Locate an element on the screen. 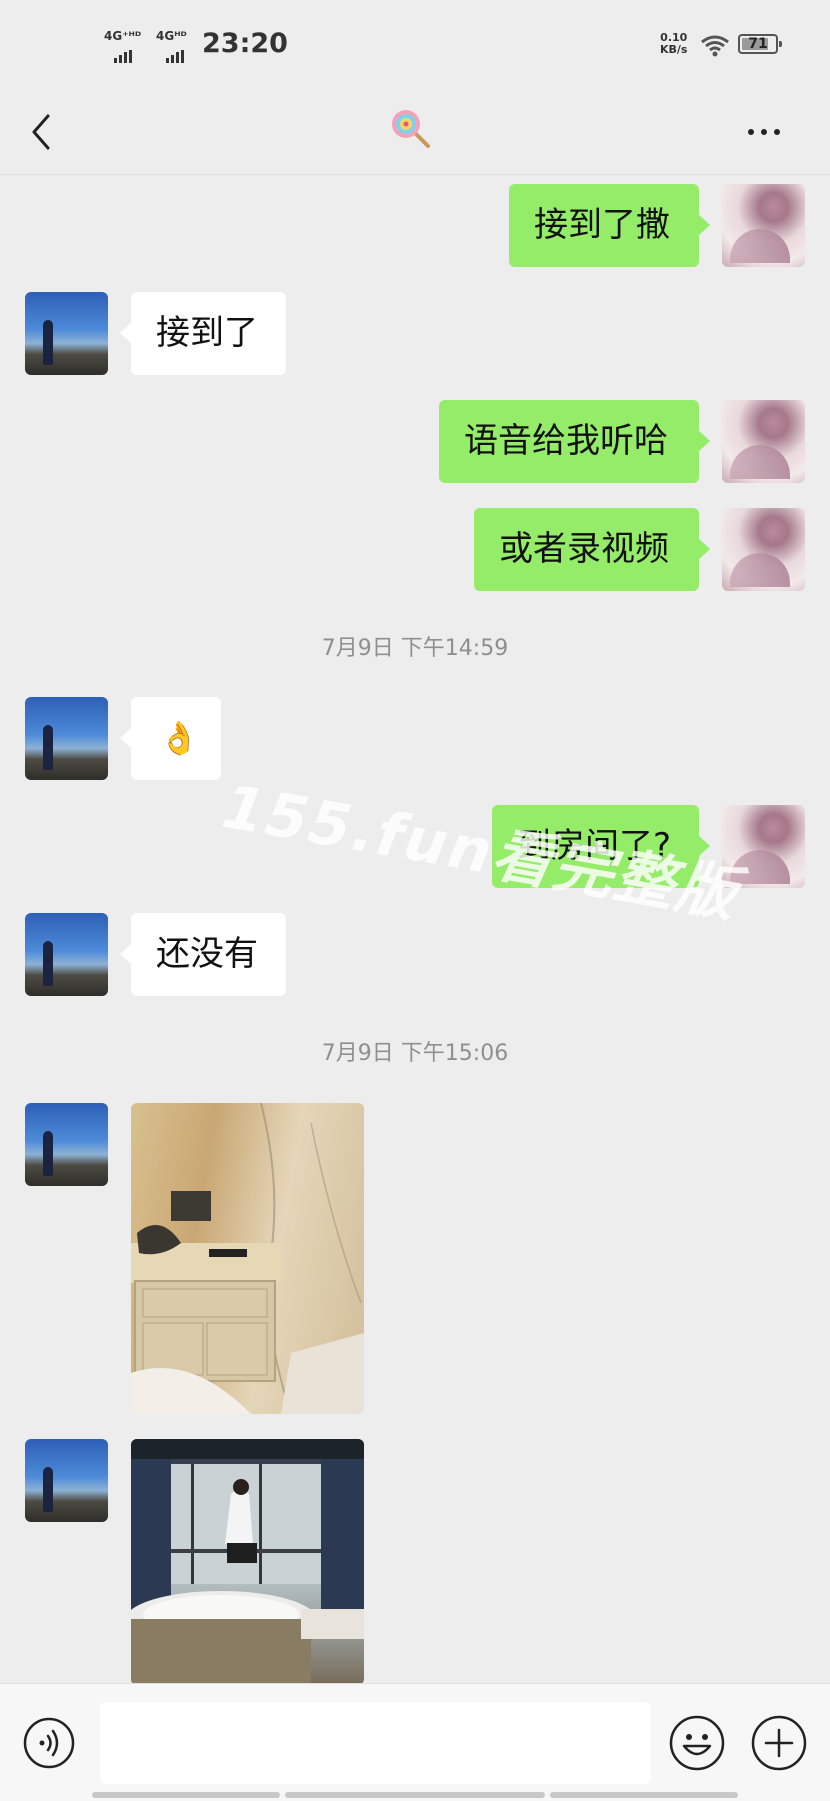 The height and width of the screenshot is (1801, 830). battery-icon: 71 is located at coordinates (760, 44).